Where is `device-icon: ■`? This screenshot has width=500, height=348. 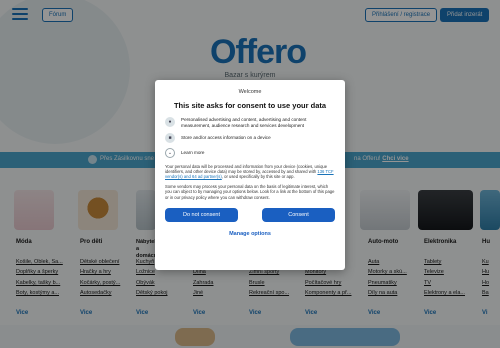
device-icon: ■ is located at coordinates (170, 137).